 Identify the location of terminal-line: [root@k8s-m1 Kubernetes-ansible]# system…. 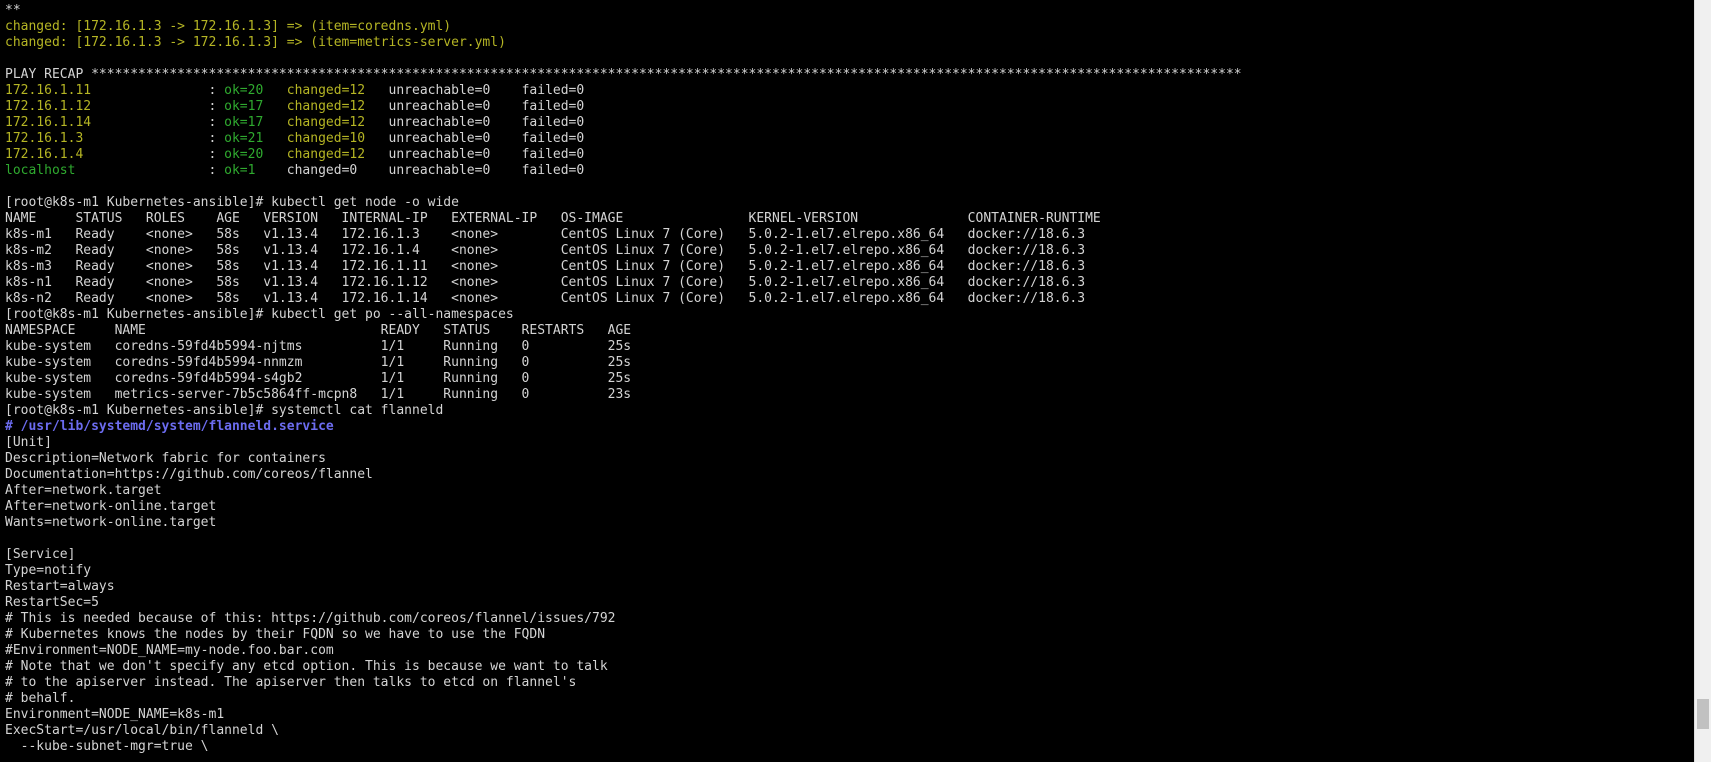
(623, 411).